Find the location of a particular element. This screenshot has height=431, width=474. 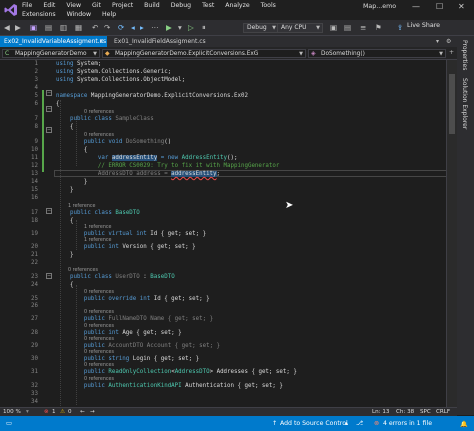

tab-list-icon: ▾ is located at coordinates (437, 41).